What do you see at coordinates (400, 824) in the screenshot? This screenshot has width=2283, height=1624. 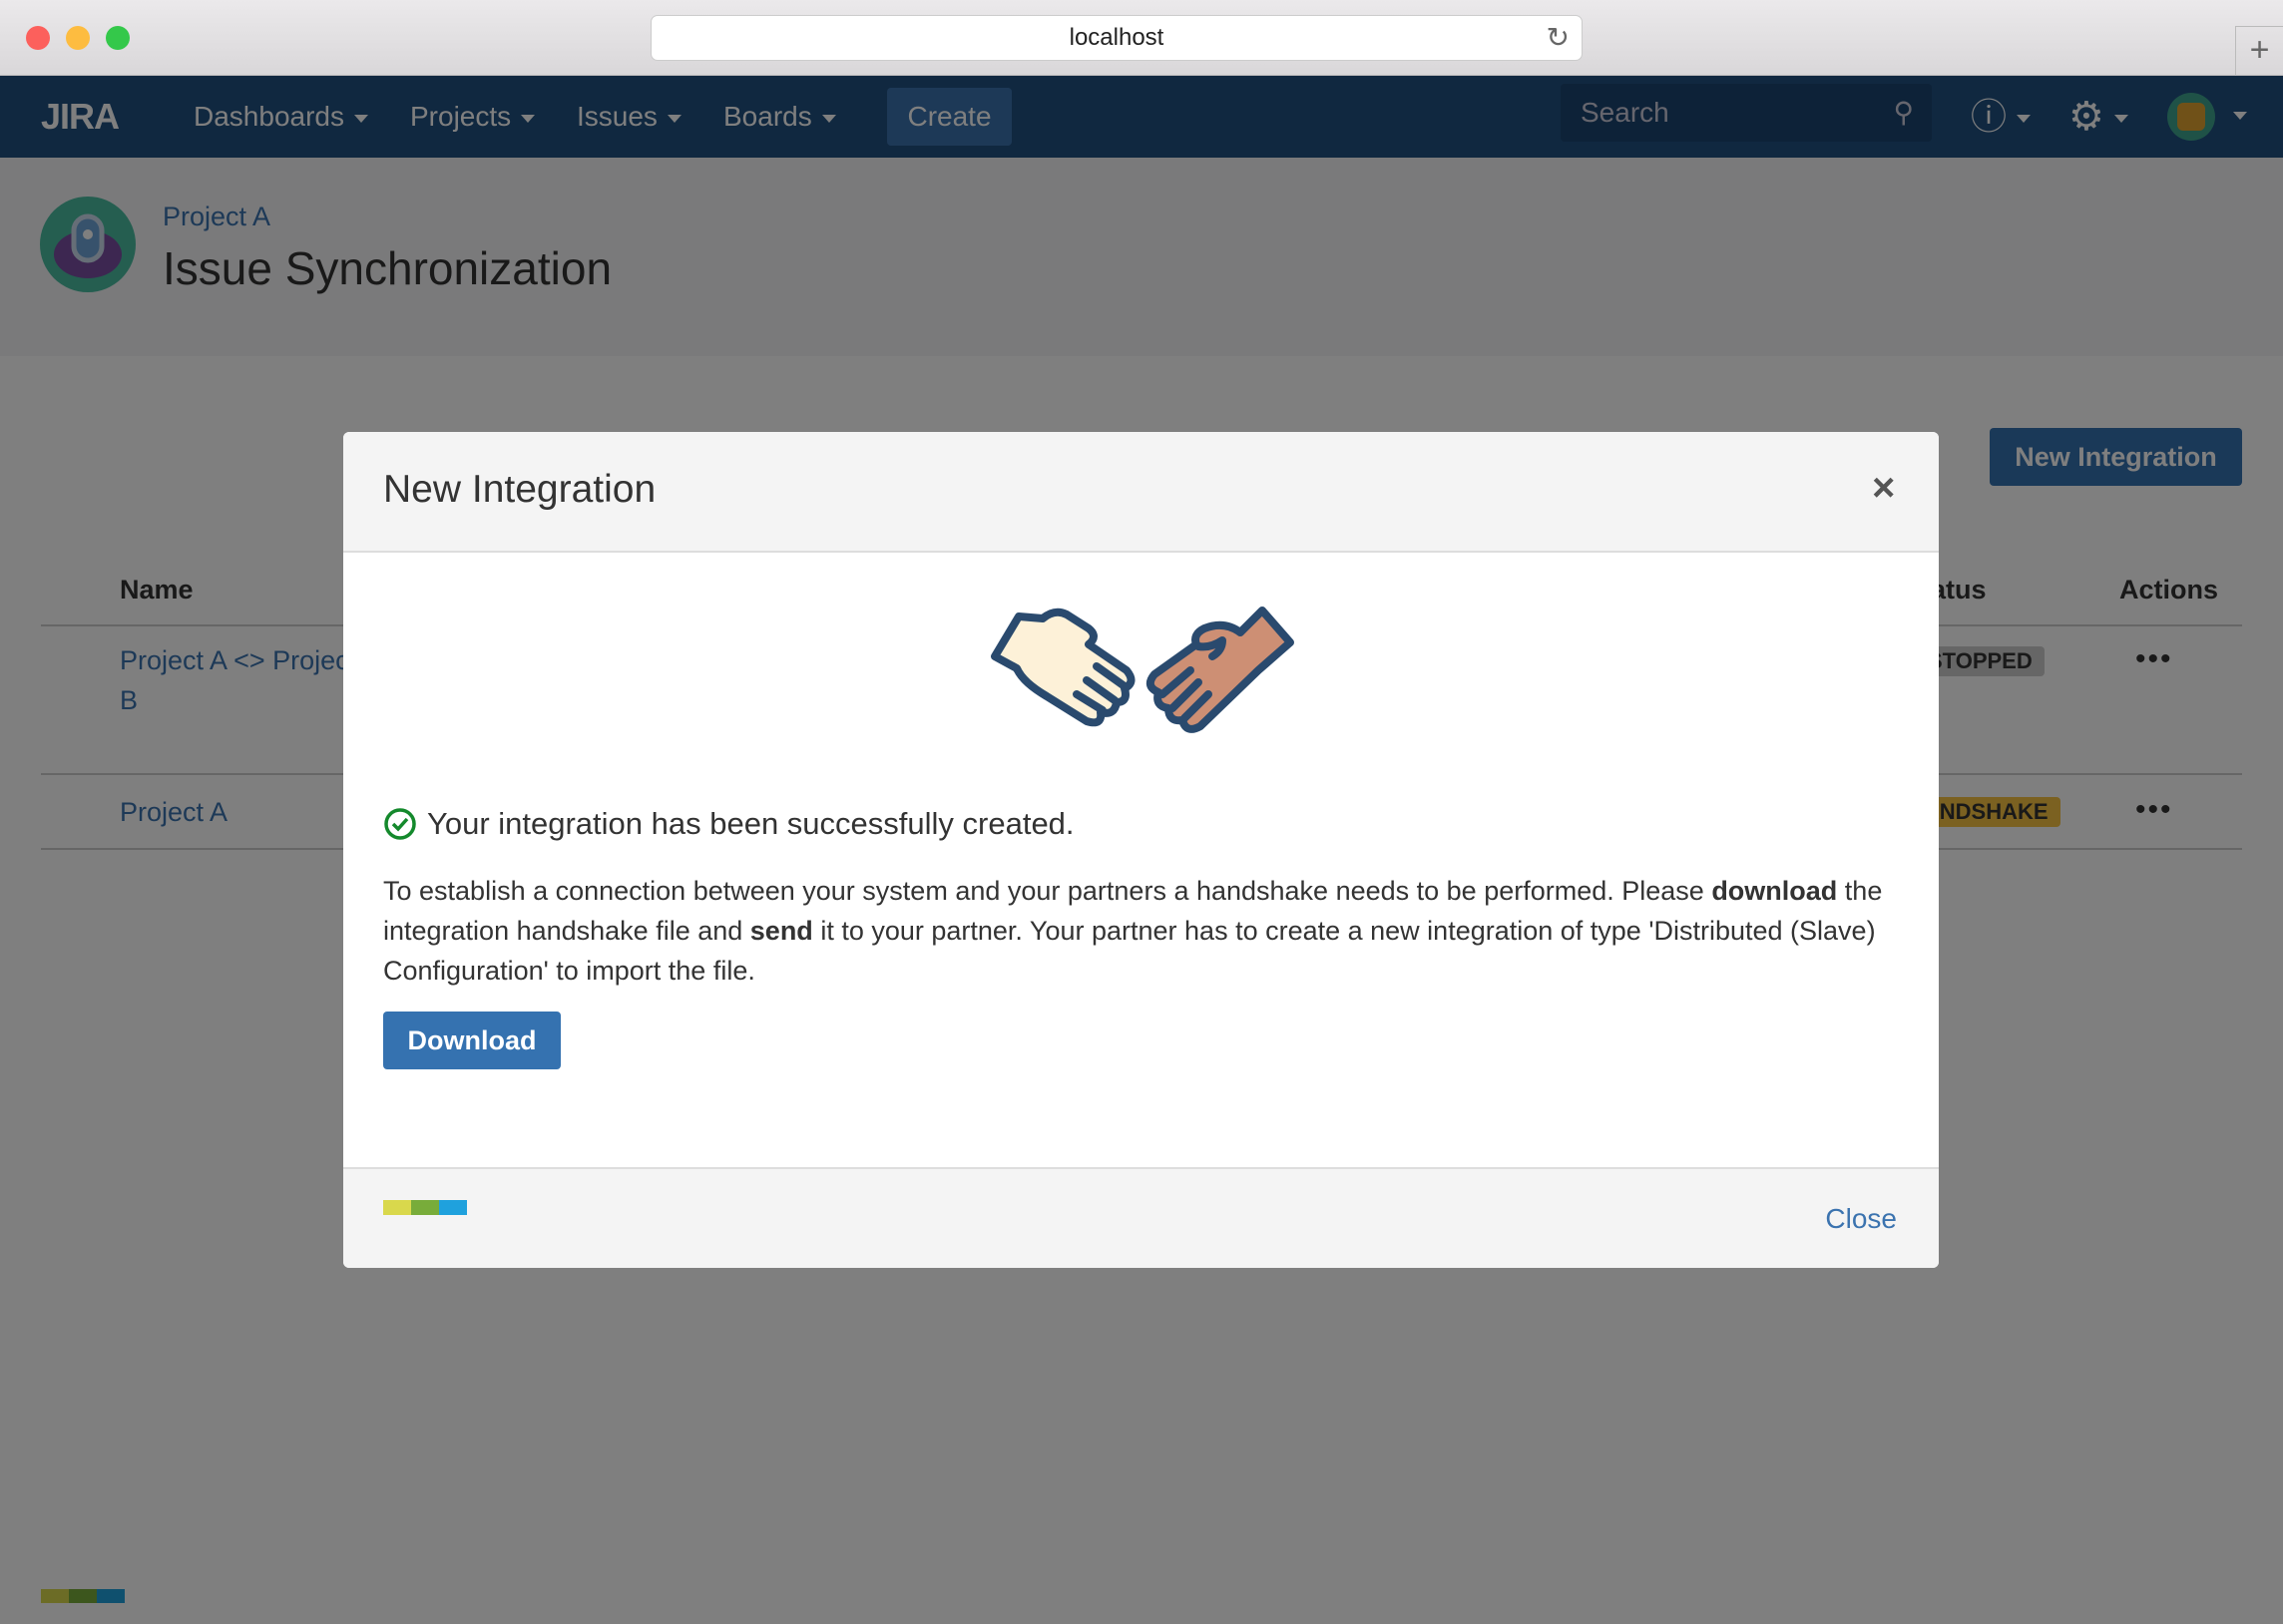 I see `check-circle-icon` at bounding box center [400, 824].